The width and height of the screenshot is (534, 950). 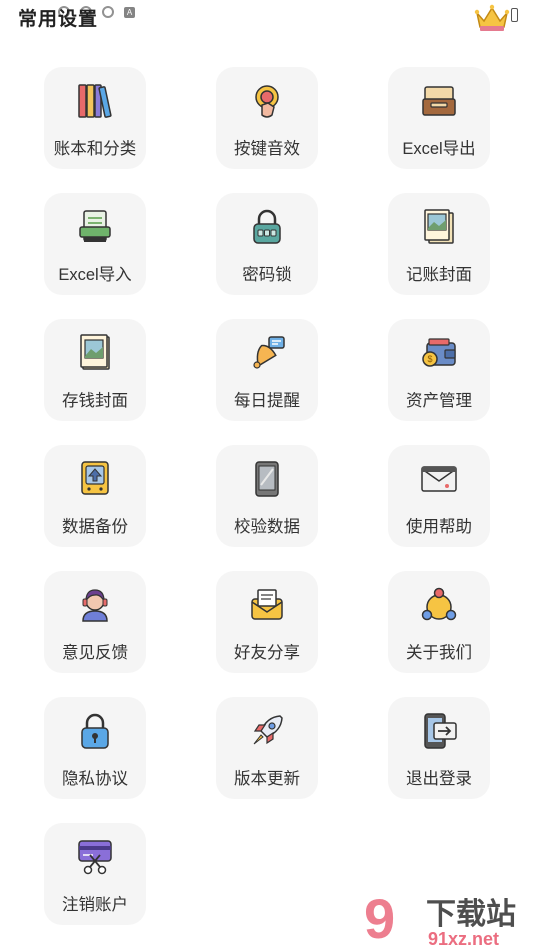 I want to click on cut-card-icon, so click(x=95, y=857).